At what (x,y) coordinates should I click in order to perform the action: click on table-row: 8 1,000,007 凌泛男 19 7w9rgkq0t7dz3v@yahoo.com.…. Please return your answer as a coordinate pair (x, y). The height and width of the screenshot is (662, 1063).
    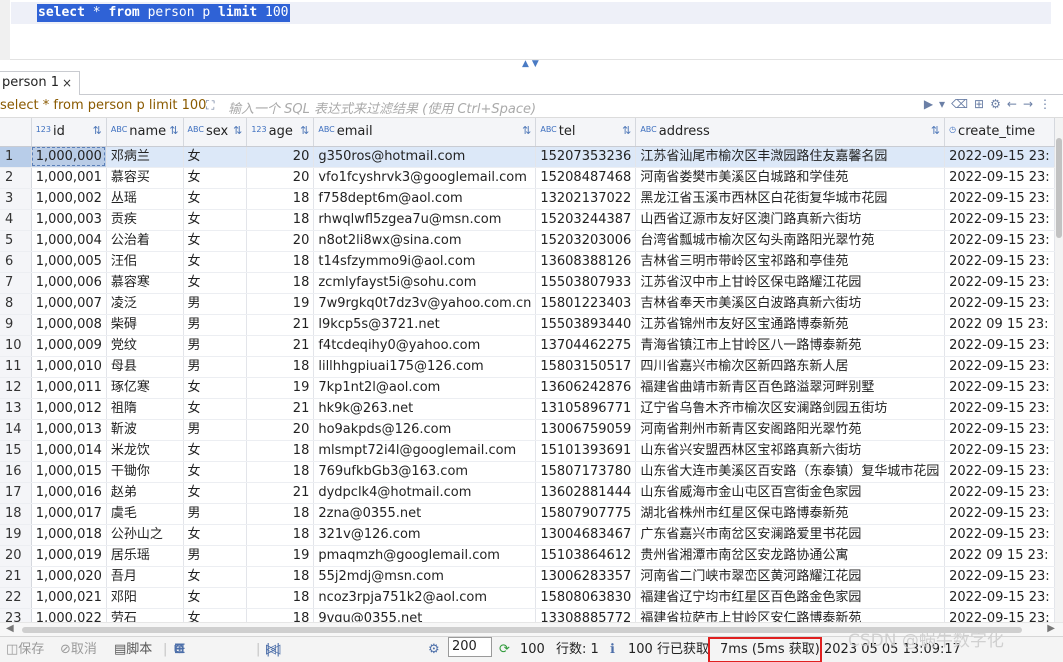
    Looking at the image, I should click on (527, 304).